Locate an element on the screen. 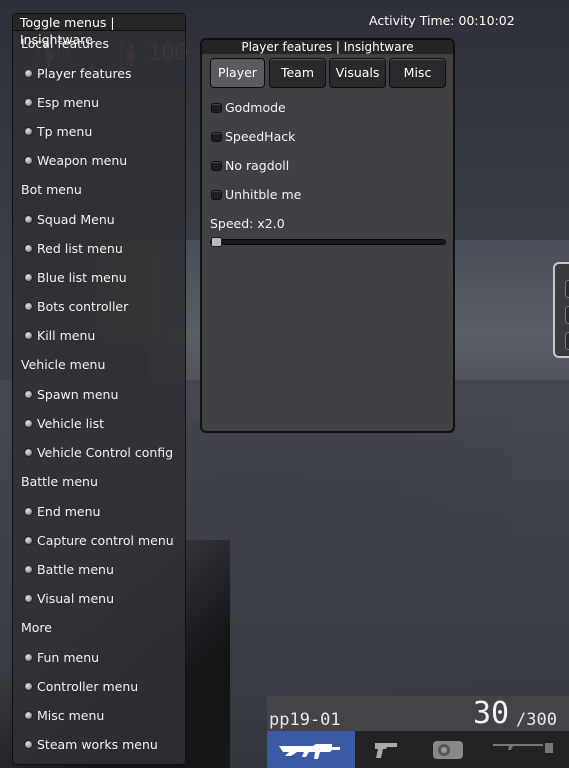 The image size is (569, 768). menu-item-battle-menu: Battle menu is located at coordinates (69, 569).